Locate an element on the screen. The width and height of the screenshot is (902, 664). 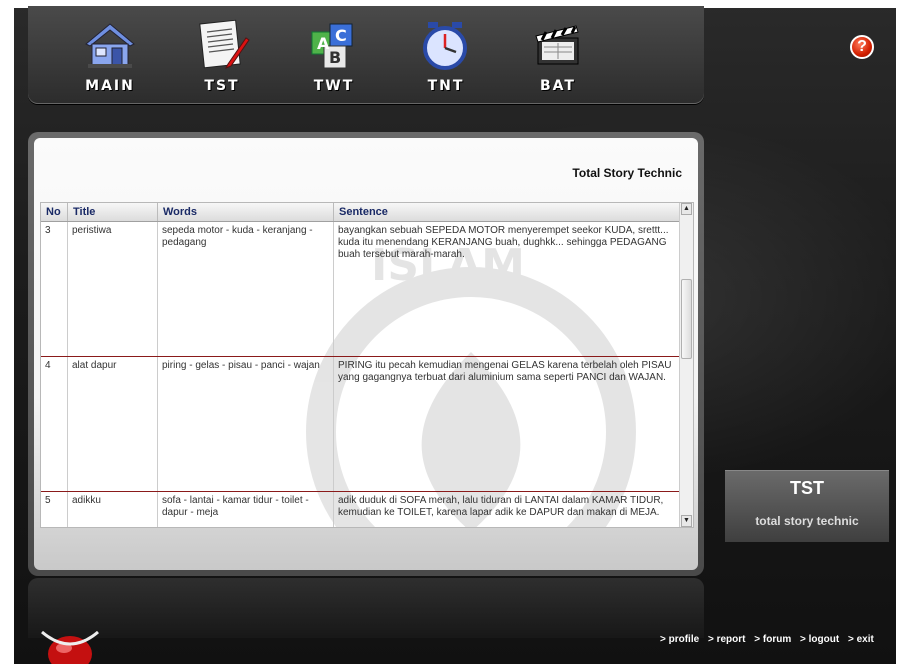
nav-bat-label: BAT is located at coordinates (558, 86).